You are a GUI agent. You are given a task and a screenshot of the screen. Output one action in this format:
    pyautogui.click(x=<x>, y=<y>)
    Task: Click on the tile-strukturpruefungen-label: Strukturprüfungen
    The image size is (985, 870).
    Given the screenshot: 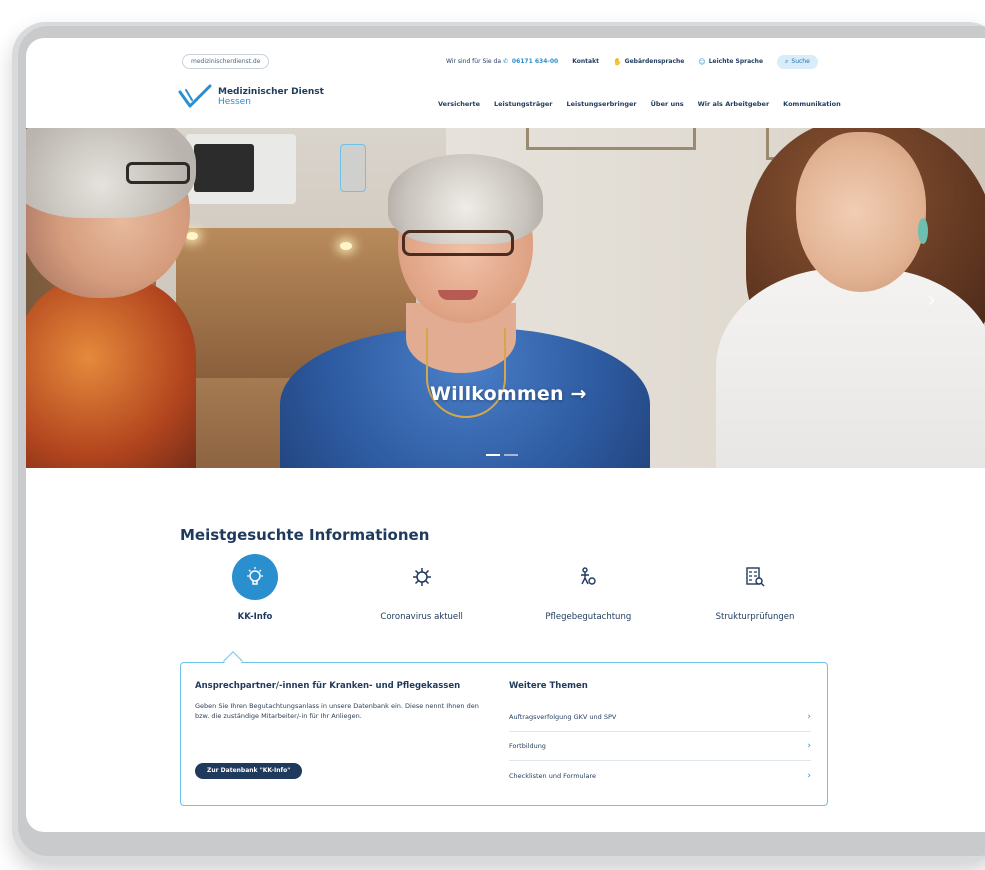 What is the action you would take?
    pyautogui.click(x=755, y=617)
    